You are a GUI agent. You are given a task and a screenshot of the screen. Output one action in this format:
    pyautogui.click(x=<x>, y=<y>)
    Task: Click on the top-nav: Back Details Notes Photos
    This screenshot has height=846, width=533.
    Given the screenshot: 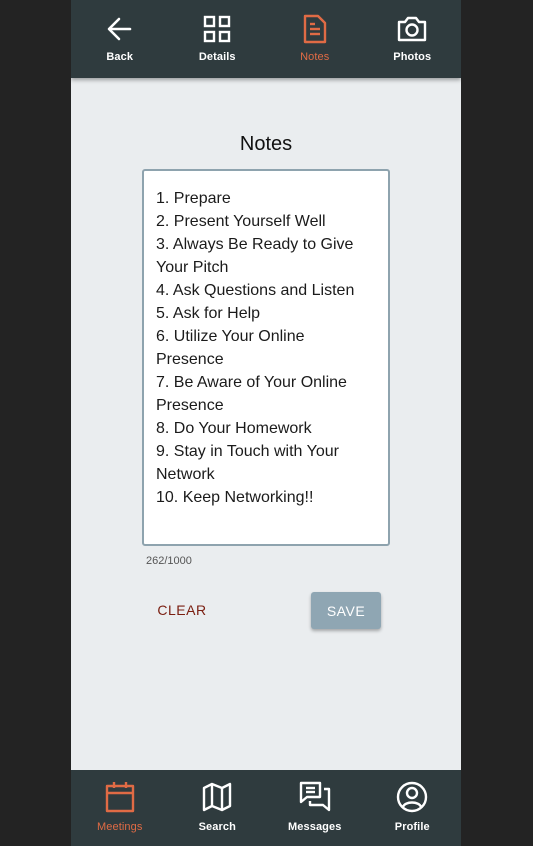 What is the action you would take?
    pyautogui.click(x=266, y=39)
    